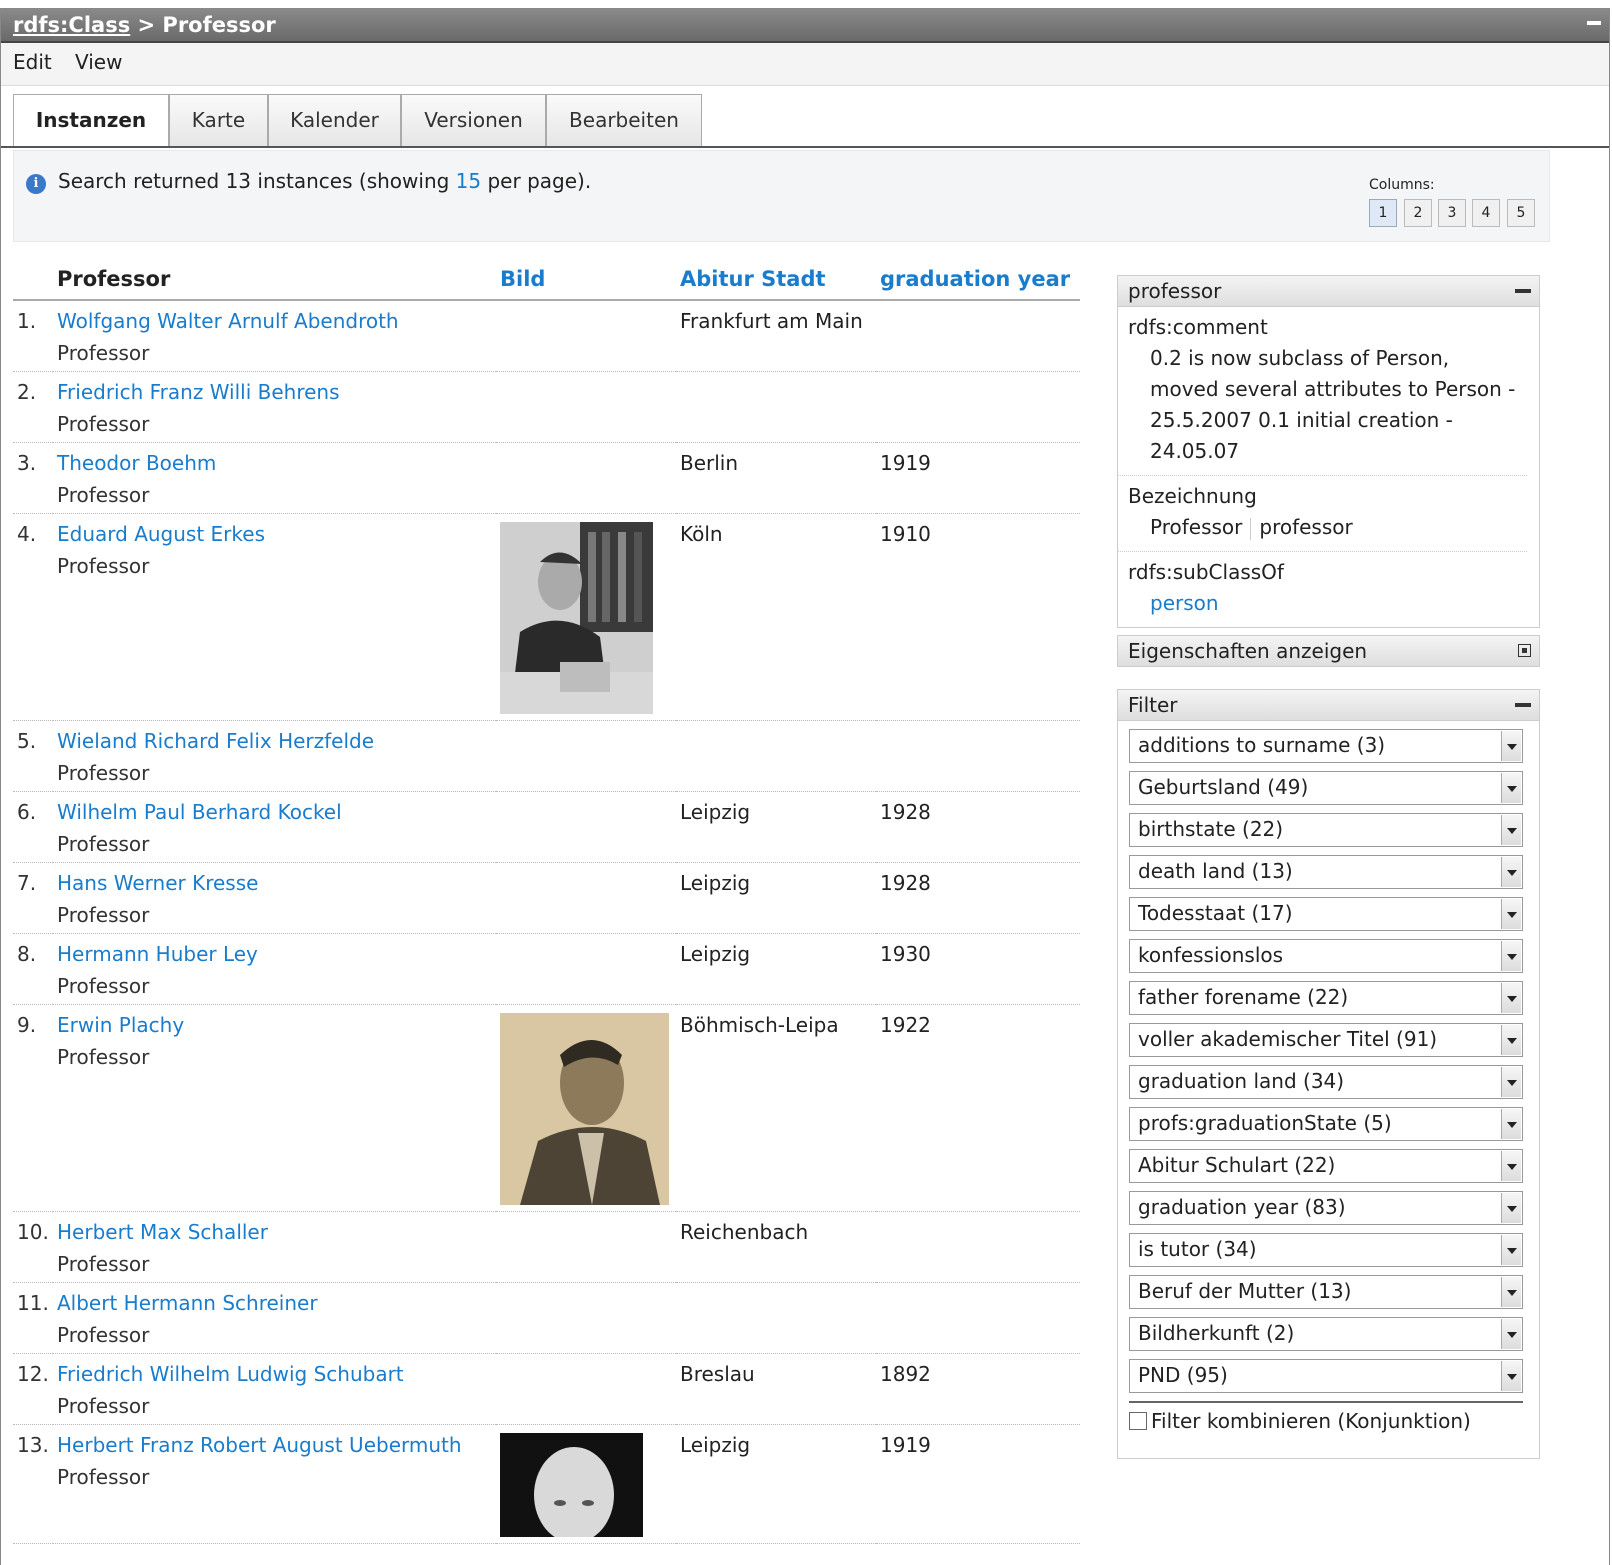 This screenshot has width=1612, height=1565. I want to click on menu-edit: Edit, so click(32, 62).